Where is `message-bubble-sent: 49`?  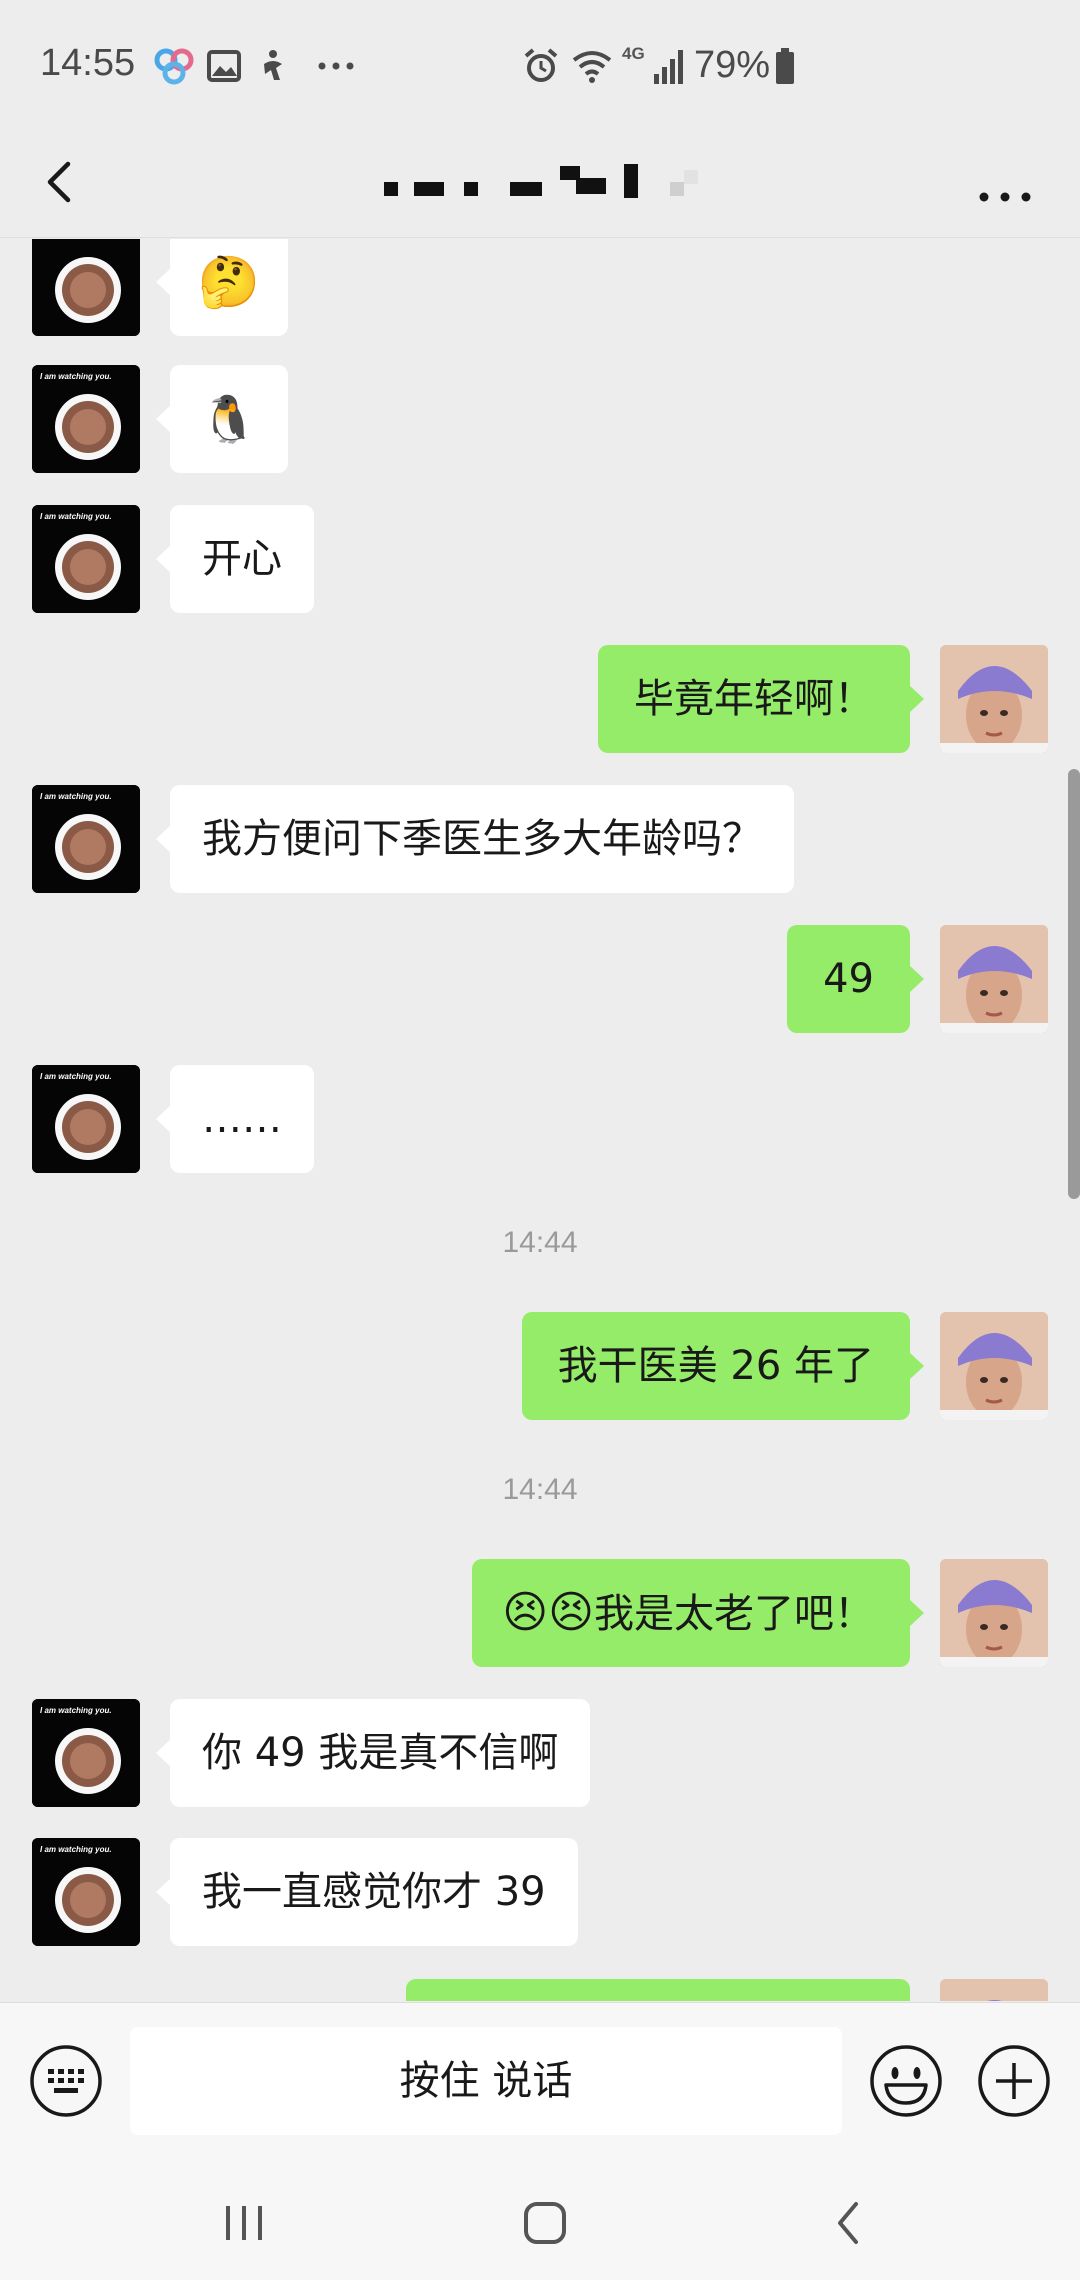
message-bubble-sent: 49 is located at coordinates (855, 979).